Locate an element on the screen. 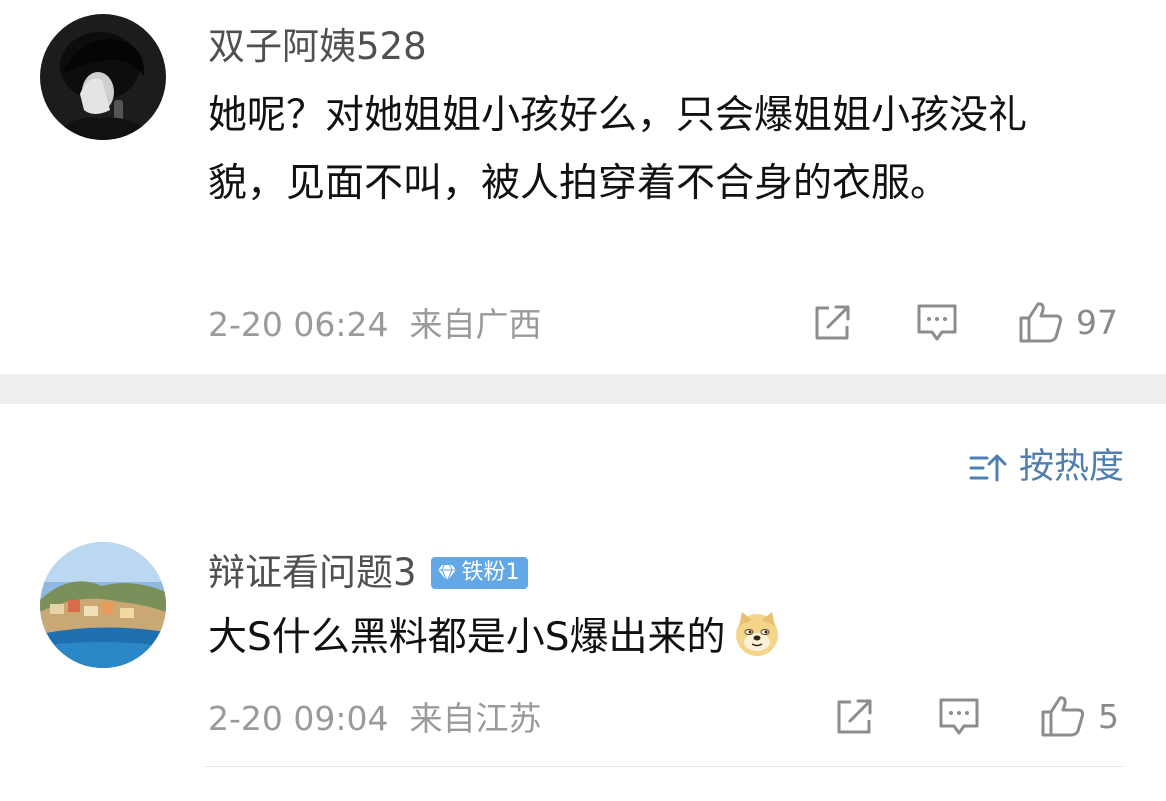 Image resolution: width=1166 pixels, height=801 pixels. section-divider is located at coordinates (583, 389).